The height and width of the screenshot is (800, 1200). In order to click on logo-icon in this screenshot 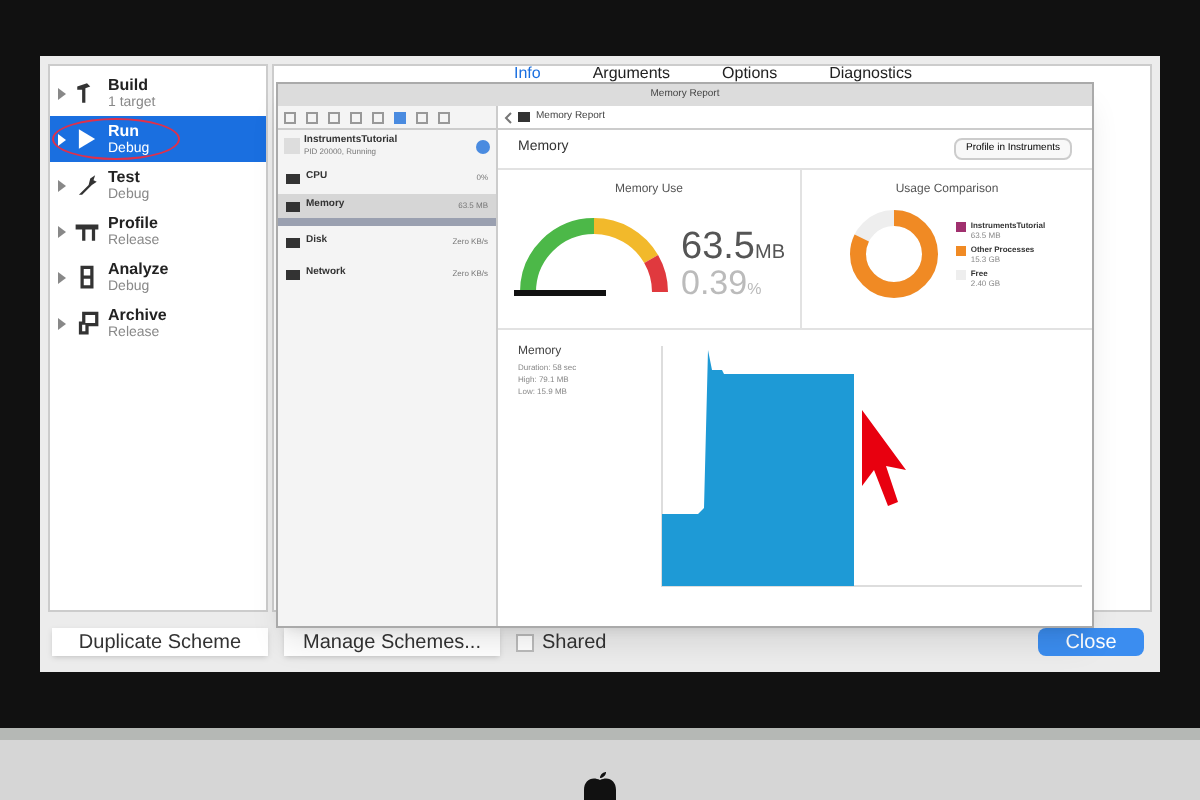, I will do `click(600, 786)`.